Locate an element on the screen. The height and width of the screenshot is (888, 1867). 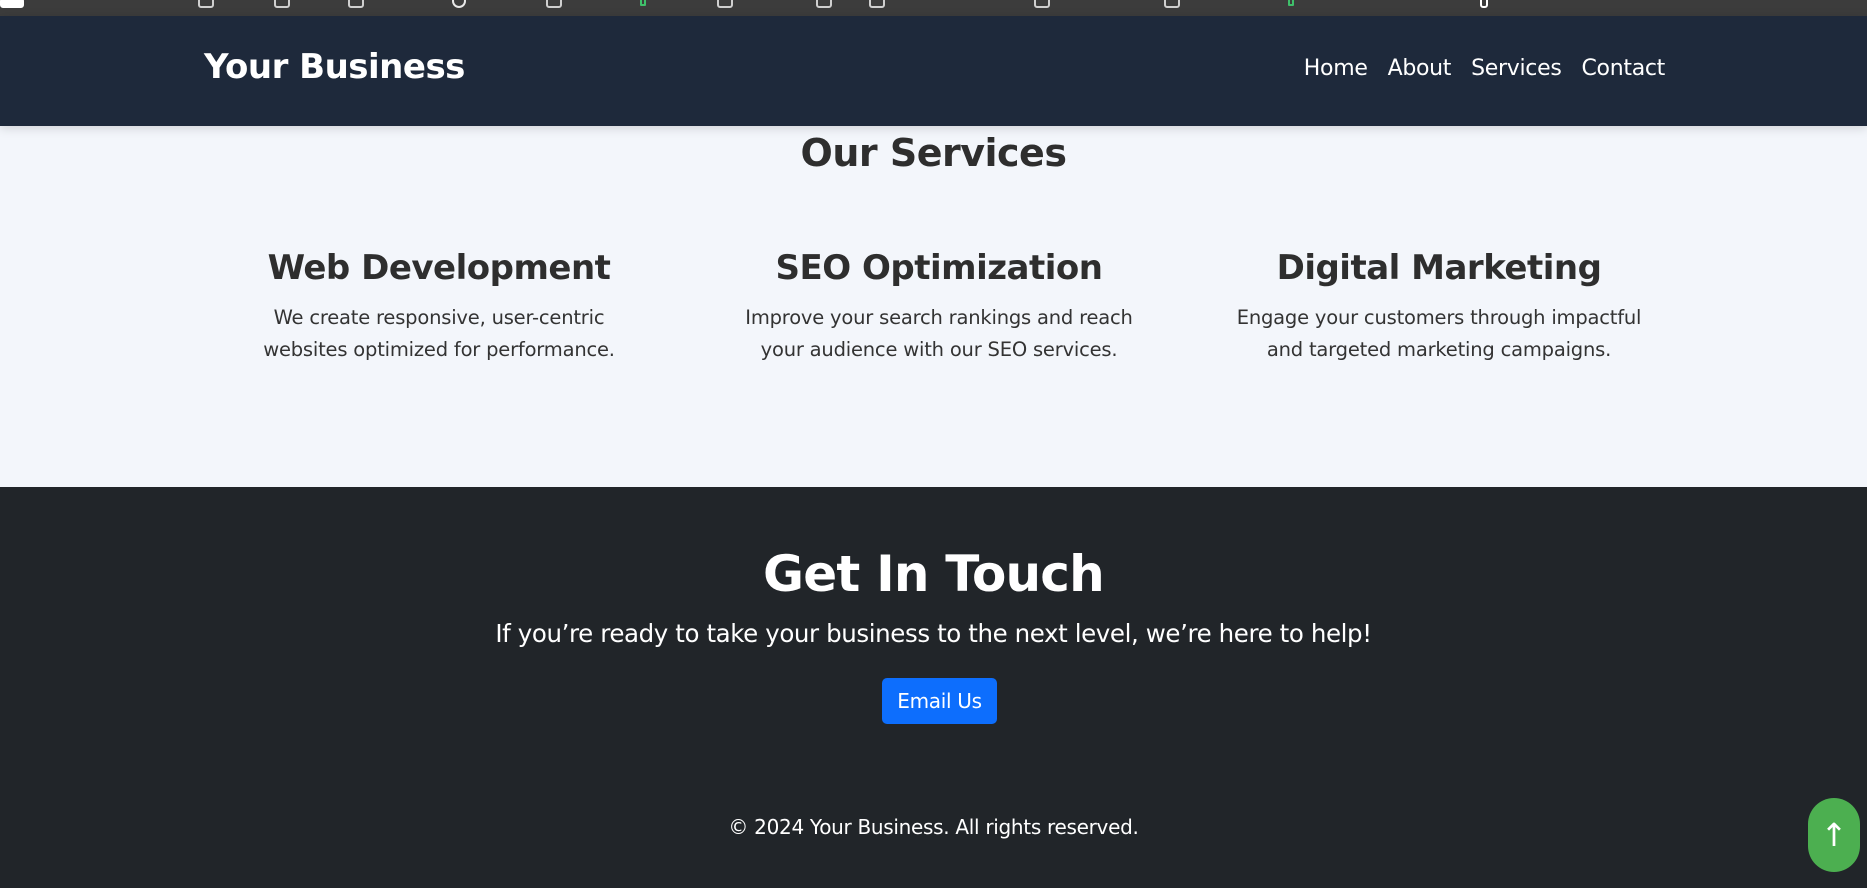
nav-home: Home is located at coordinates (1336, 68).